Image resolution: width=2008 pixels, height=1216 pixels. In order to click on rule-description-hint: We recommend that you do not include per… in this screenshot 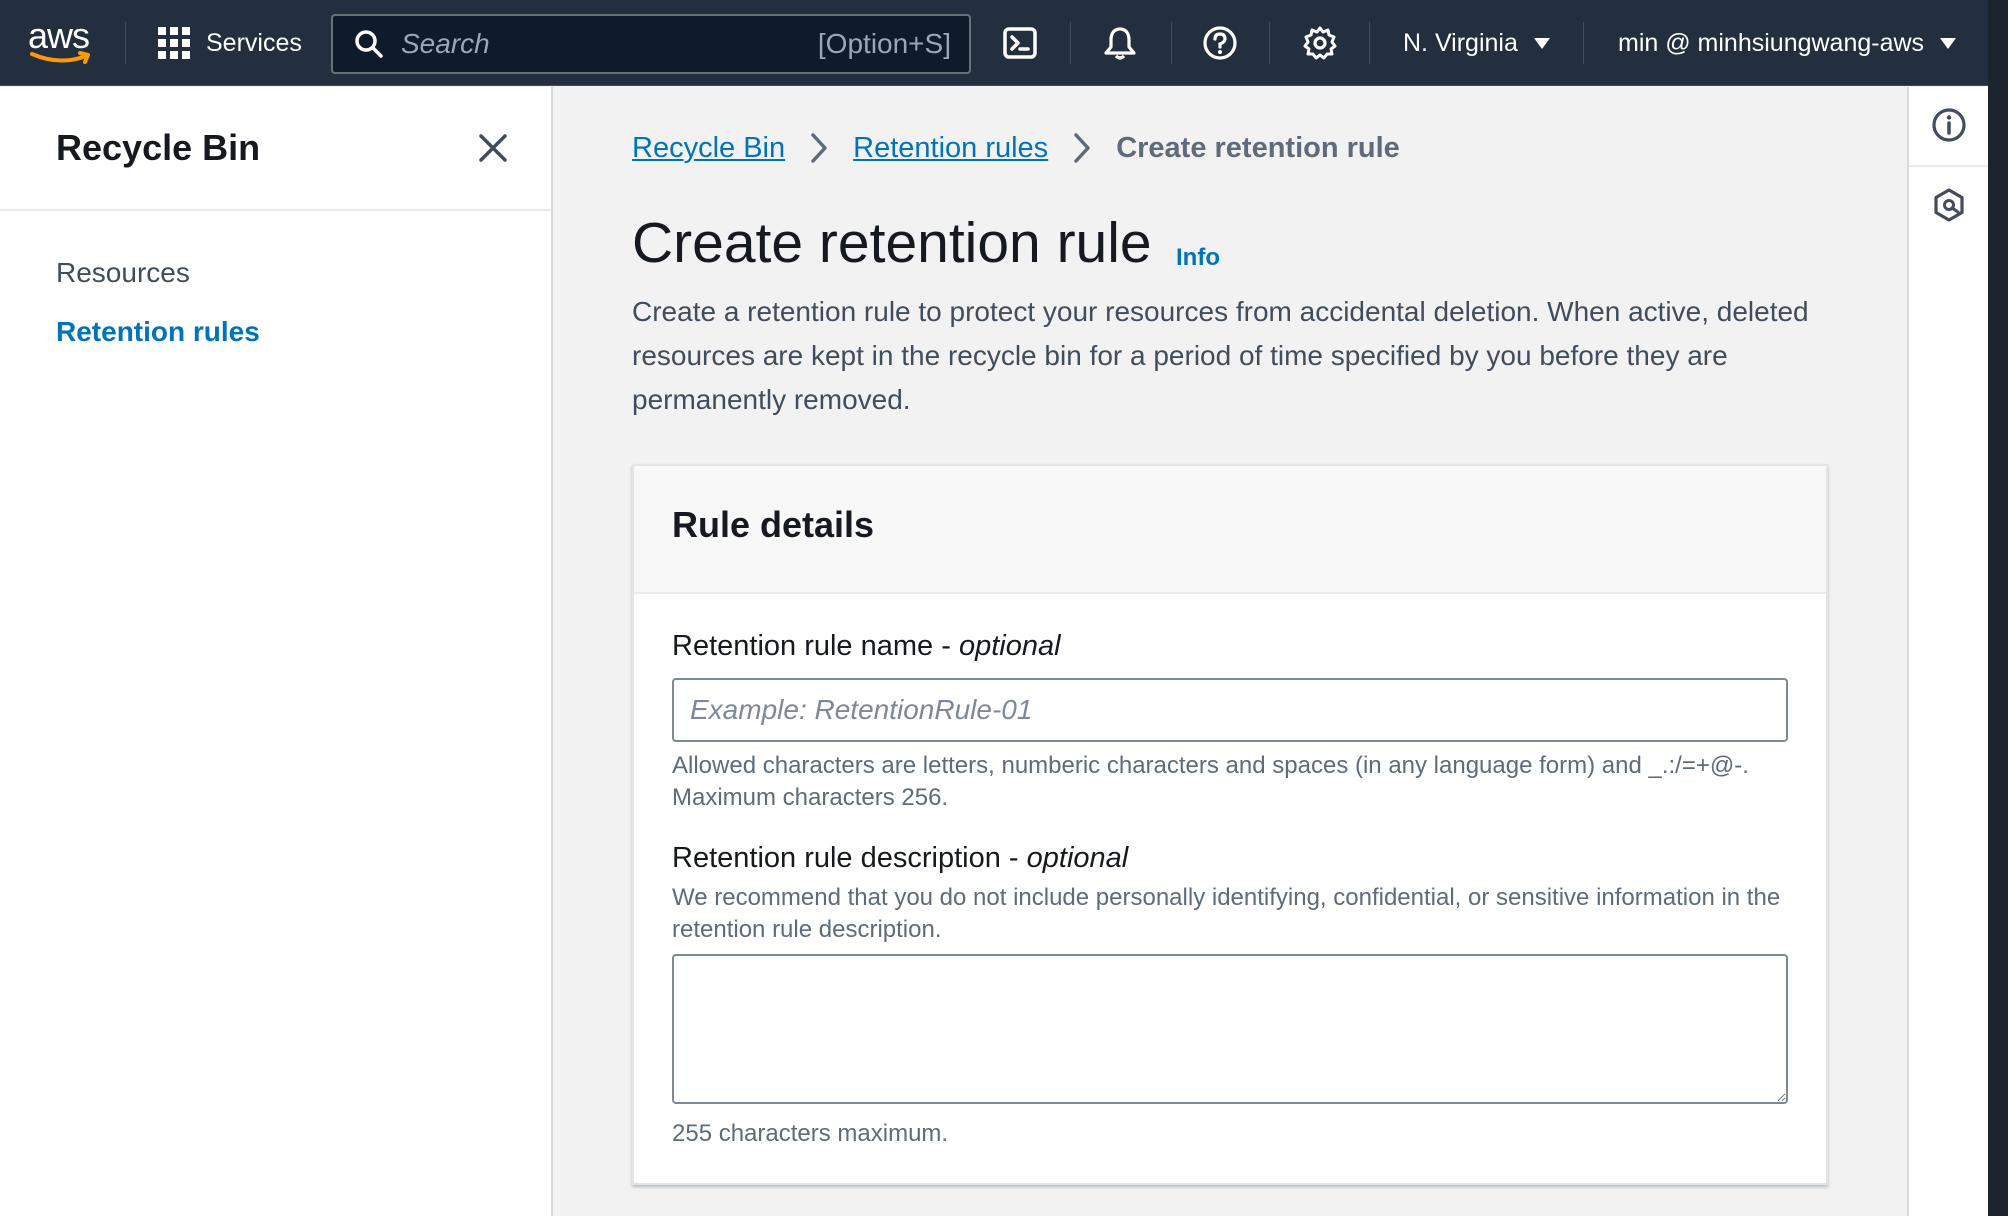, I will do `click(1226, 913)`.